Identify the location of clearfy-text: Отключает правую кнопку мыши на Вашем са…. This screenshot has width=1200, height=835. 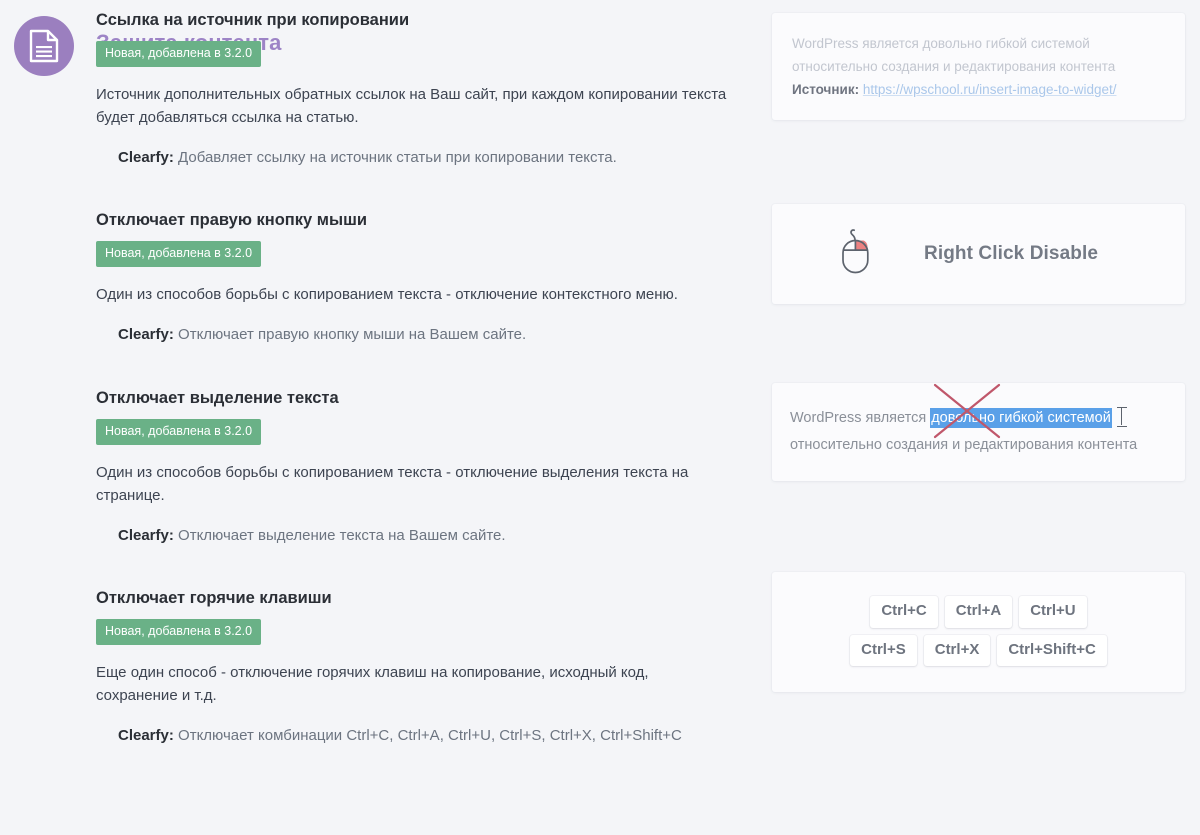
(352, 335).